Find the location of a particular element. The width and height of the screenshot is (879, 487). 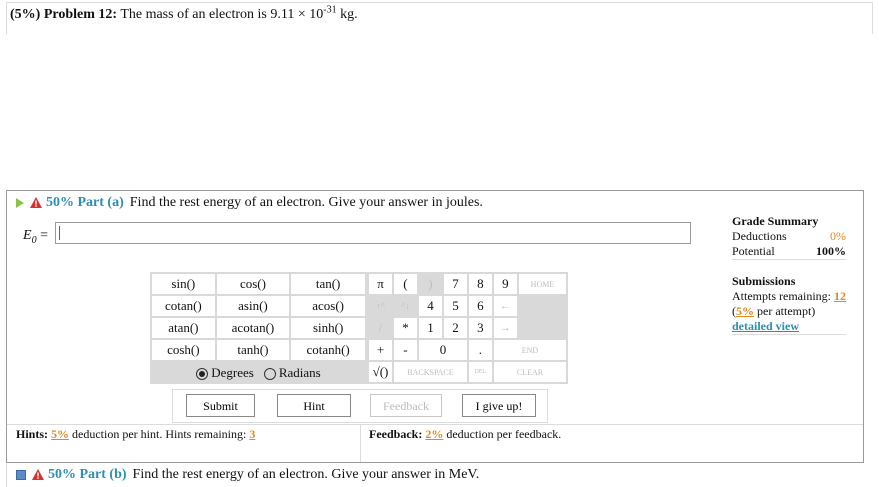

potential-label: Potential is located at coordinates (753, 251).